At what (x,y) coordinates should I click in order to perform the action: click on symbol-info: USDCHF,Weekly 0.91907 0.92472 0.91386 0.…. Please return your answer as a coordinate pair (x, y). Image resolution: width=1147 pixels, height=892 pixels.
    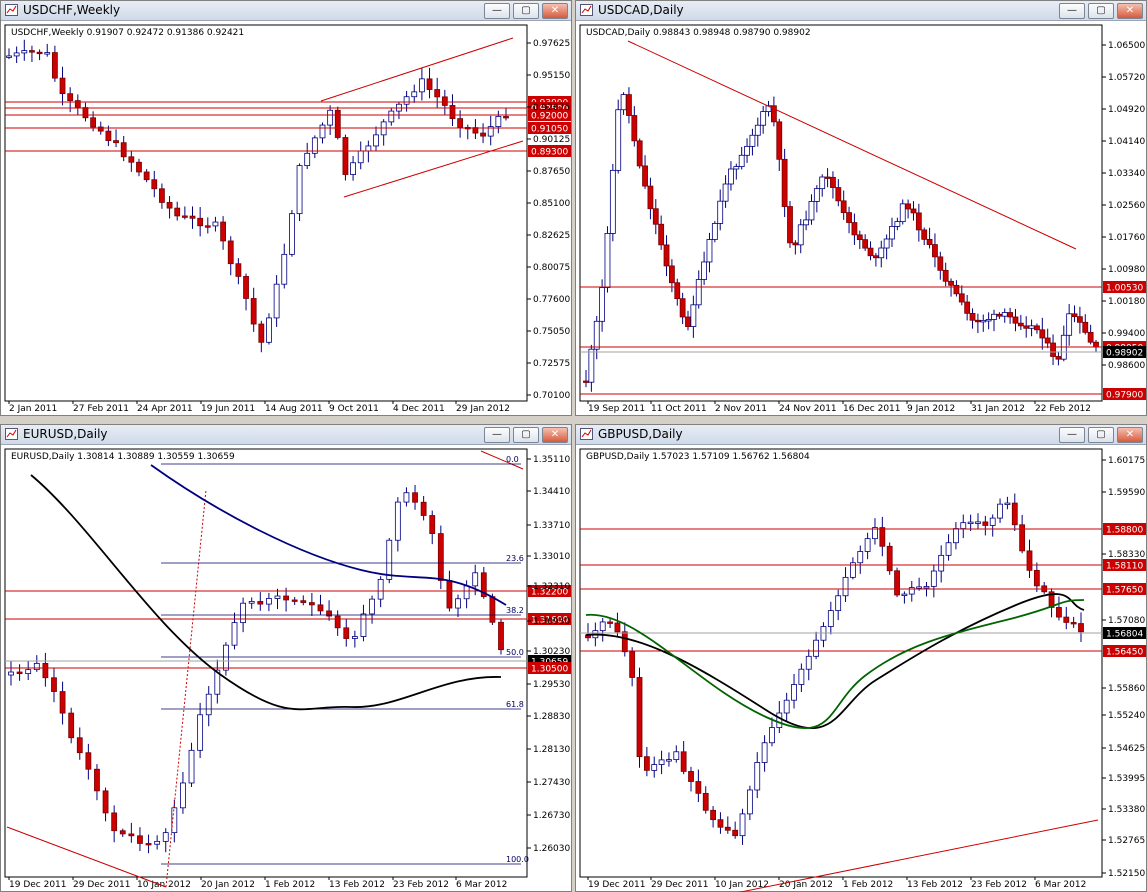
    Looking at the image, I should click on (127, 33).